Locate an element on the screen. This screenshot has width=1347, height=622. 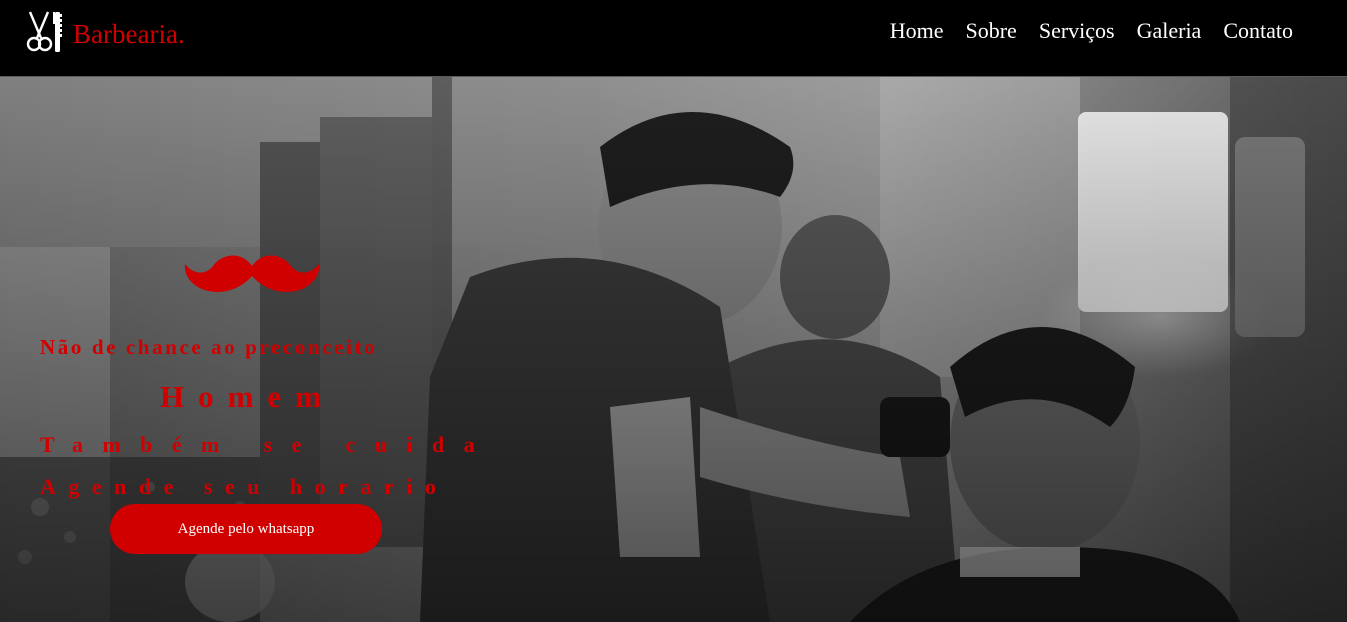
hero-tagline-2: Homem is located at coordinates (248, 396).